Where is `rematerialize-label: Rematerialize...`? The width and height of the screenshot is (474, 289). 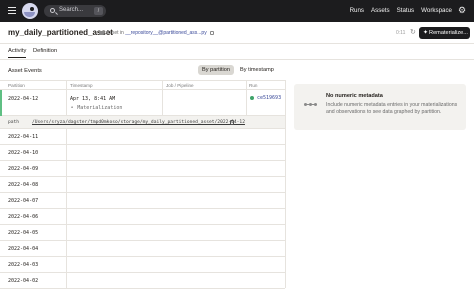
rematerialize-label: Rematerialize... is located at coordinates (448, 33).